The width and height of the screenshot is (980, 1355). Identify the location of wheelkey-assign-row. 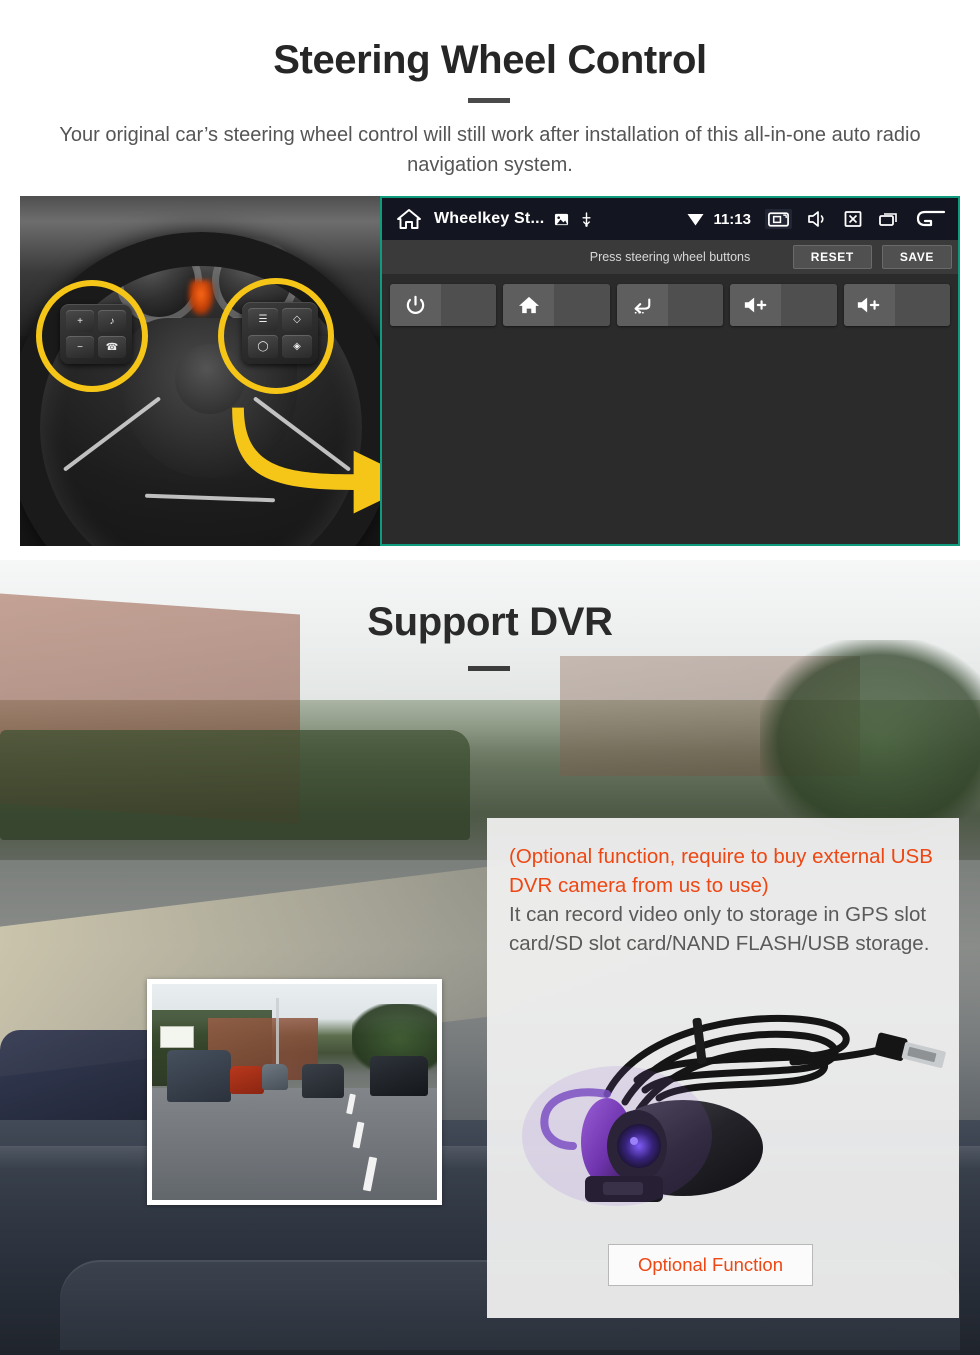
(670, 305).